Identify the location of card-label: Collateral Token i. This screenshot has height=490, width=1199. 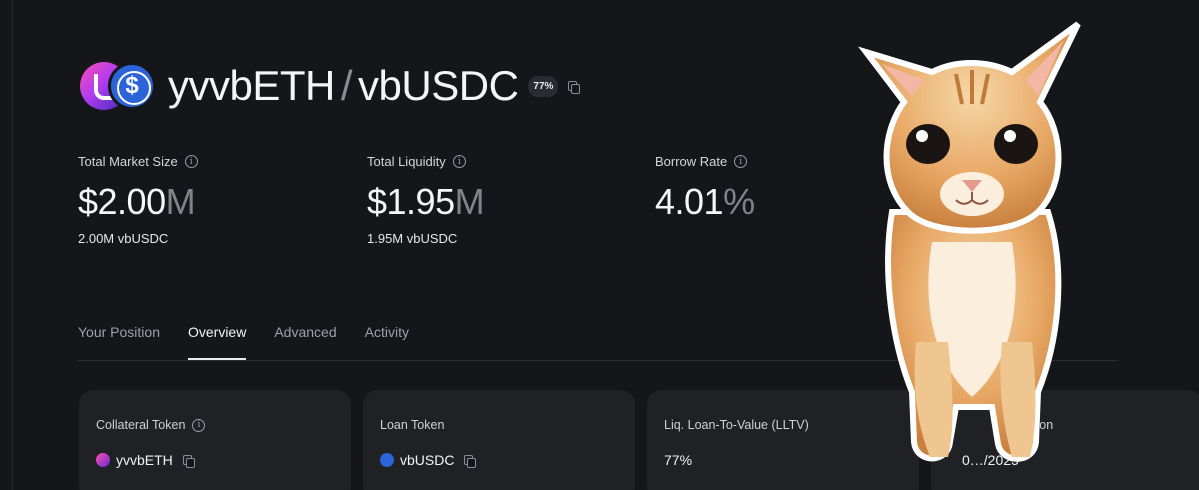
(215, 425).